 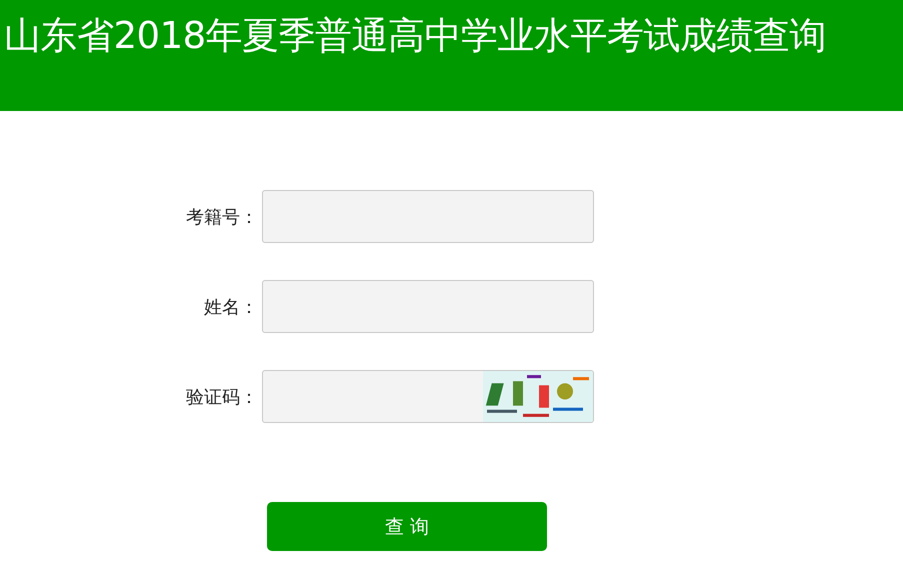 I want to click on captcha-field, so click(x=428, y=396).